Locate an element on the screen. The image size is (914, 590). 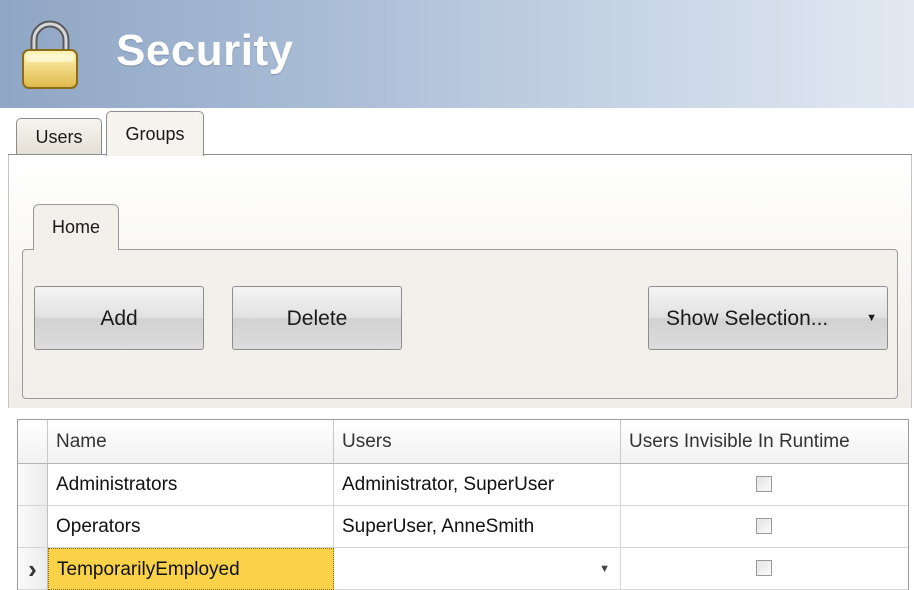
lock-icon is located at coordinates (50, 54).